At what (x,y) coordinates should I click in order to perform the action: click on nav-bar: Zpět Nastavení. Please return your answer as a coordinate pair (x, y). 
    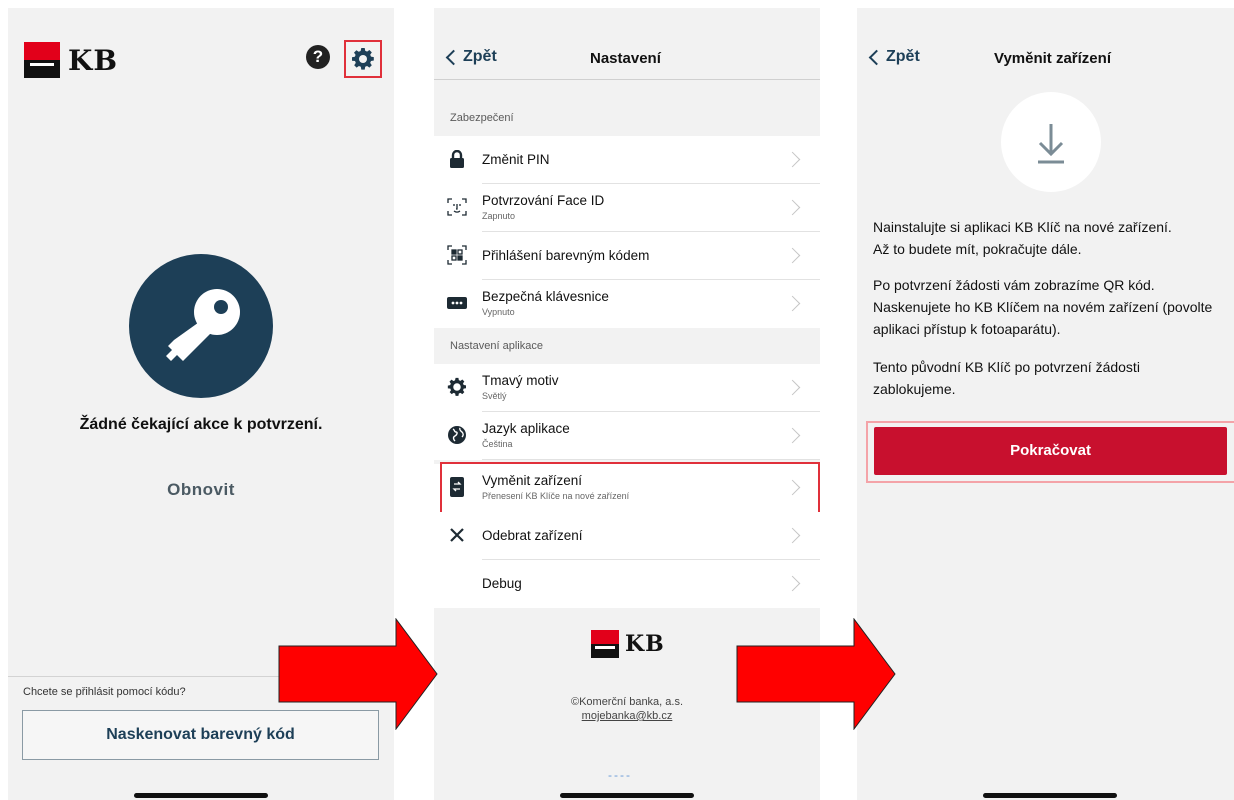
    Looking at the image, I should click on (627, 44).